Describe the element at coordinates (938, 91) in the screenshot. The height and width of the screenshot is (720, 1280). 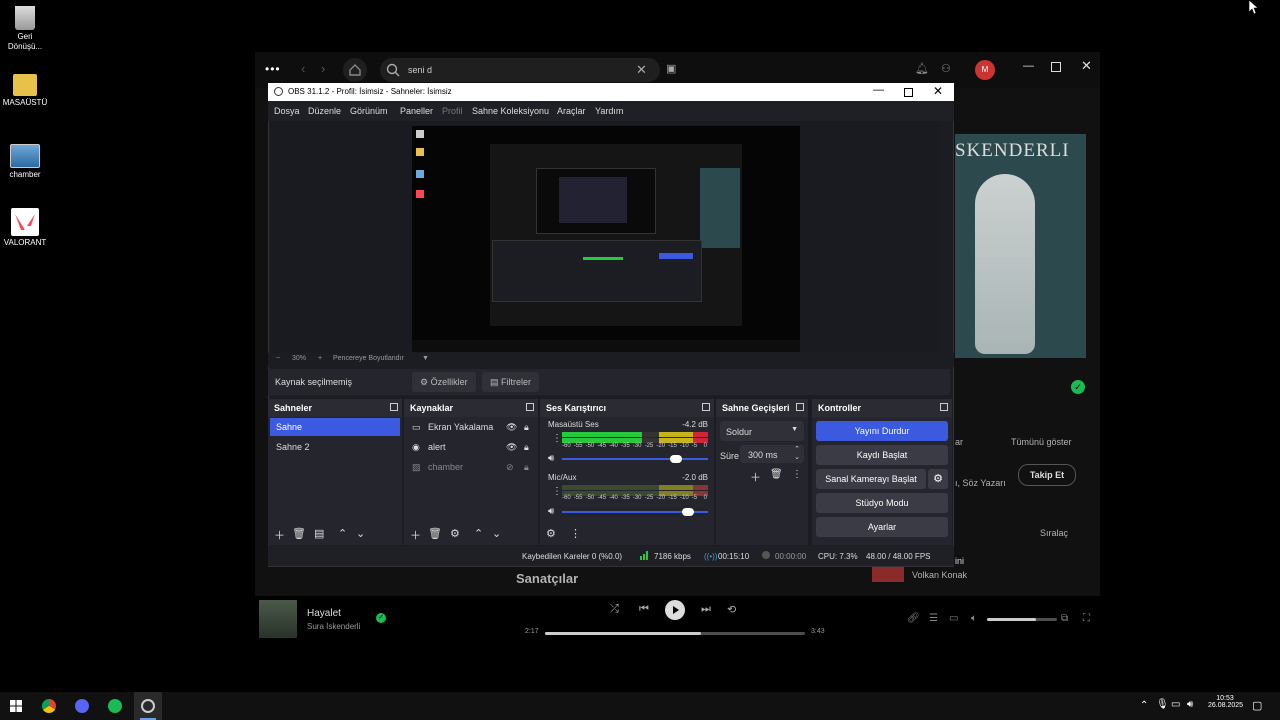
I see `obs-close-icon: ✕` at that location.